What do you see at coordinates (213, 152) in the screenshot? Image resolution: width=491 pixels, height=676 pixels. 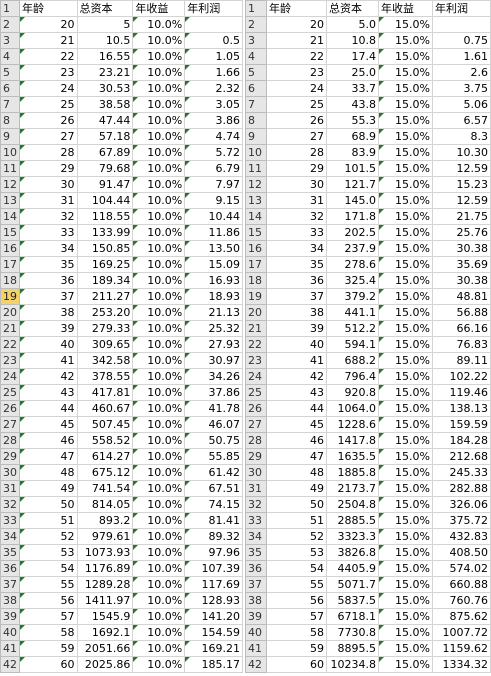 I see `profit-cell: 5.72` at bounding box center [213, 152].